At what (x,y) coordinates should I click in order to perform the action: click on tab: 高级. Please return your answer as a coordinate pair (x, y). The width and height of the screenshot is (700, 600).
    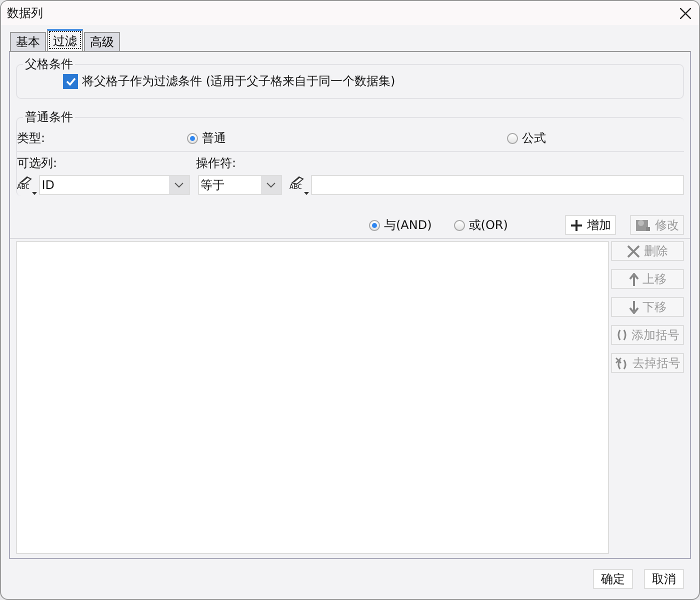
    Looking at the image, I should click on (102, 41).